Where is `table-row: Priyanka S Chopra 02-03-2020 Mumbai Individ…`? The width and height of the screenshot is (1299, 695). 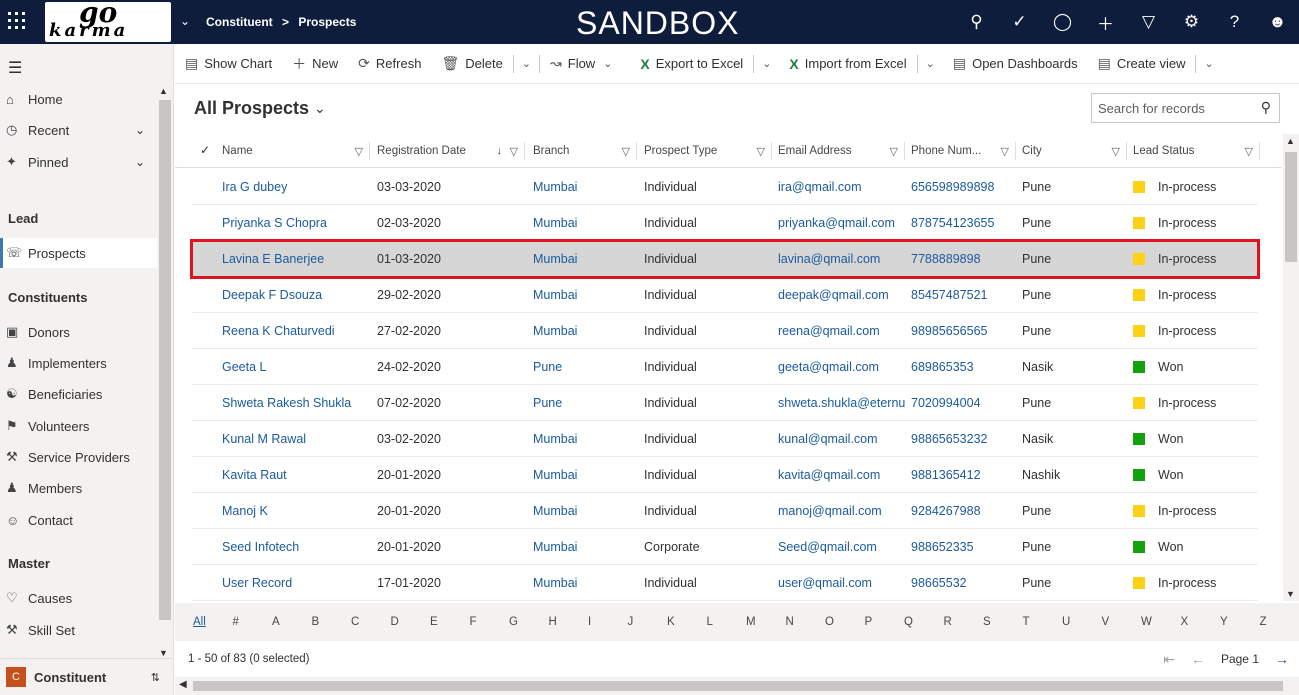
table-row: Priyanka S Chopra 02-03-2020 Mumbai Individ… is located at coordinates (725, 223).